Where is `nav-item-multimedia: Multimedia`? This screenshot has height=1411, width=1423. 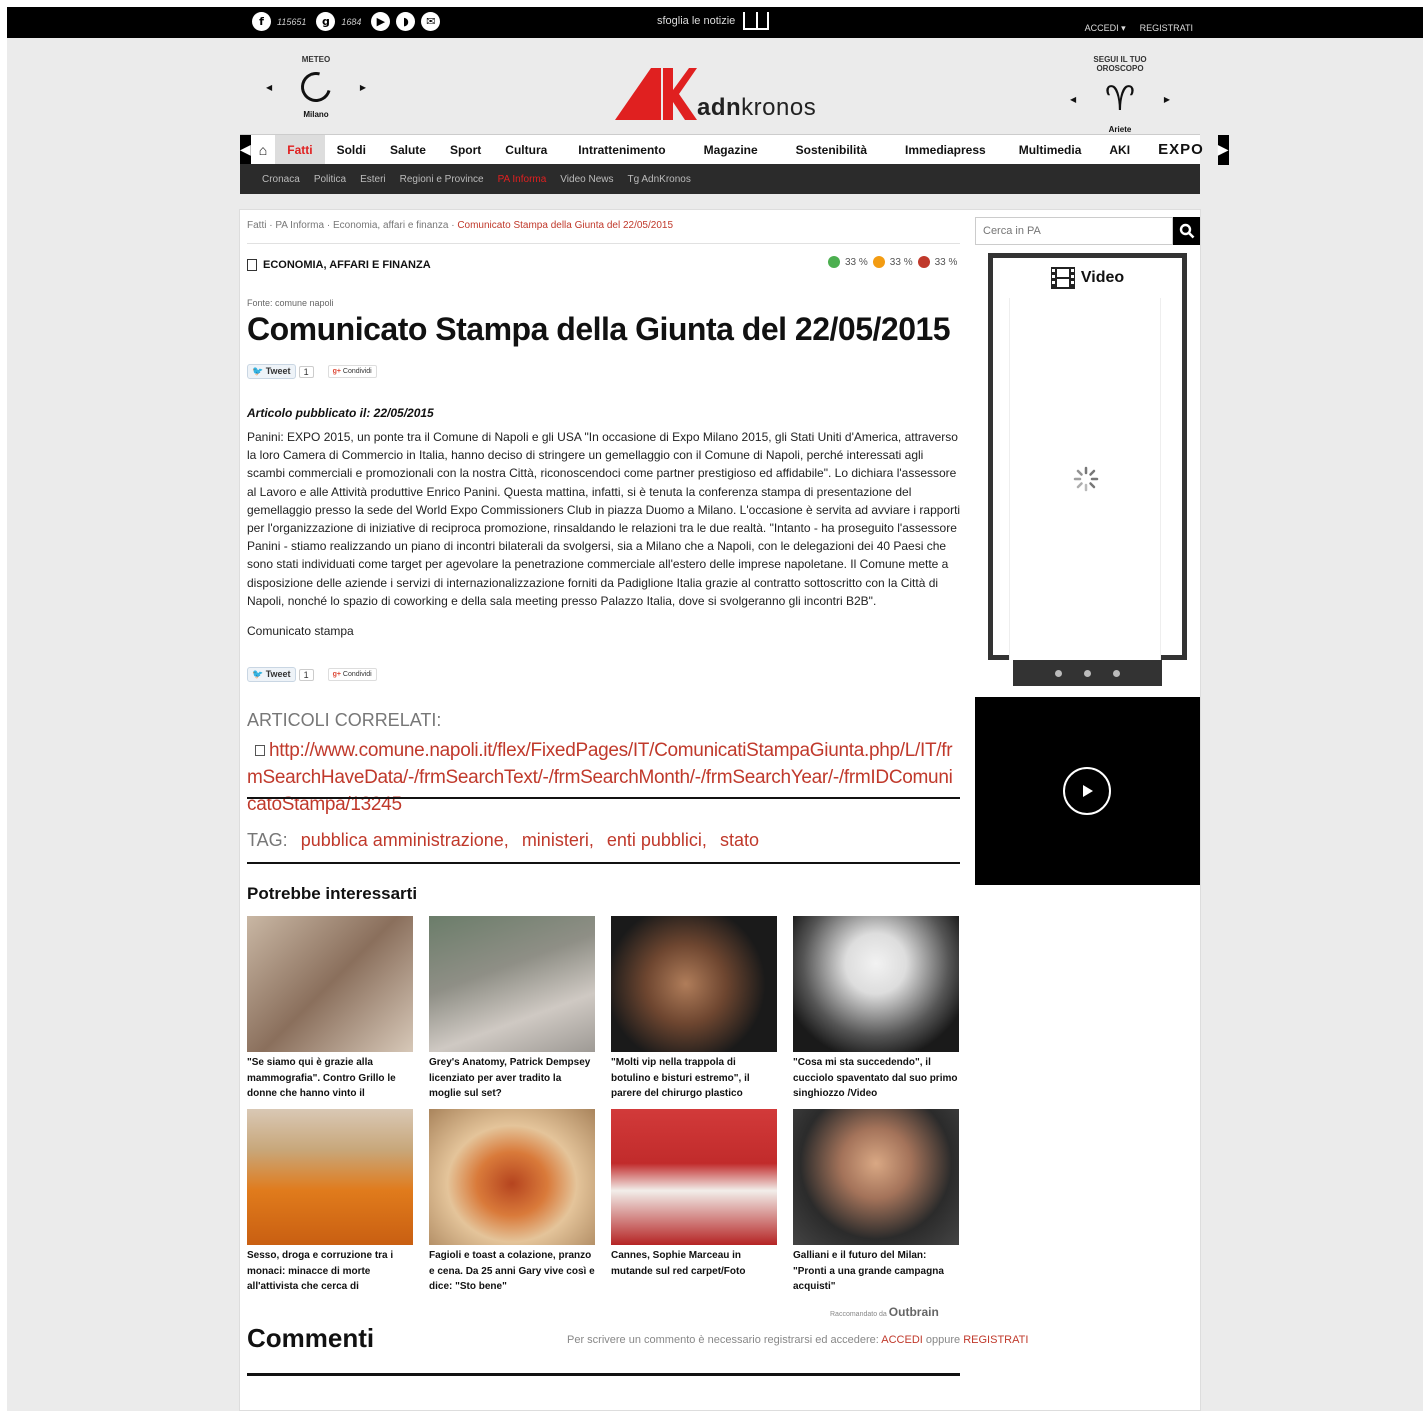 nav-item-multimedia: Multimedia is located at coordinates (1050, 150).